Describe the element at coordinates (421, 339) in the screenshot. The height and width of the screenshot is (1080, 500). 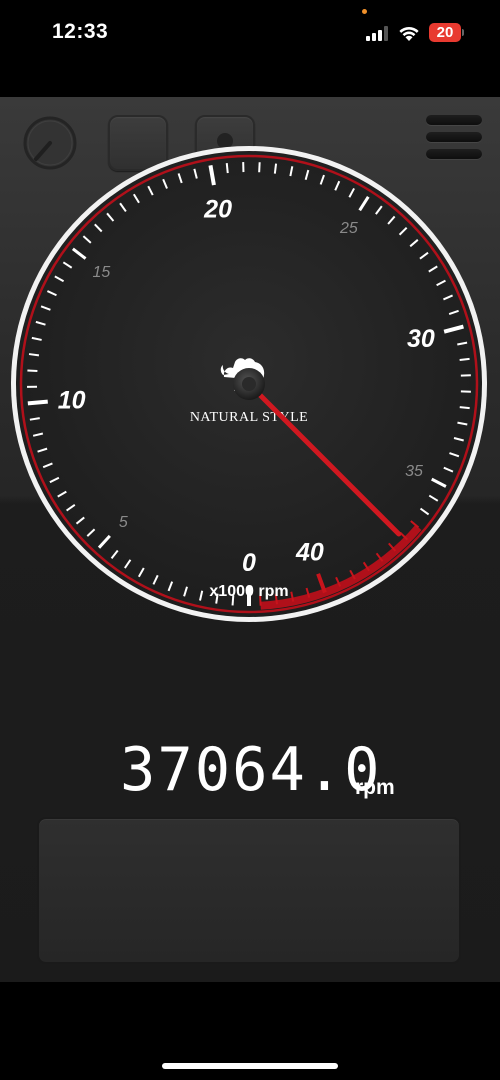
I see `major-tick-label: 30` at that location.